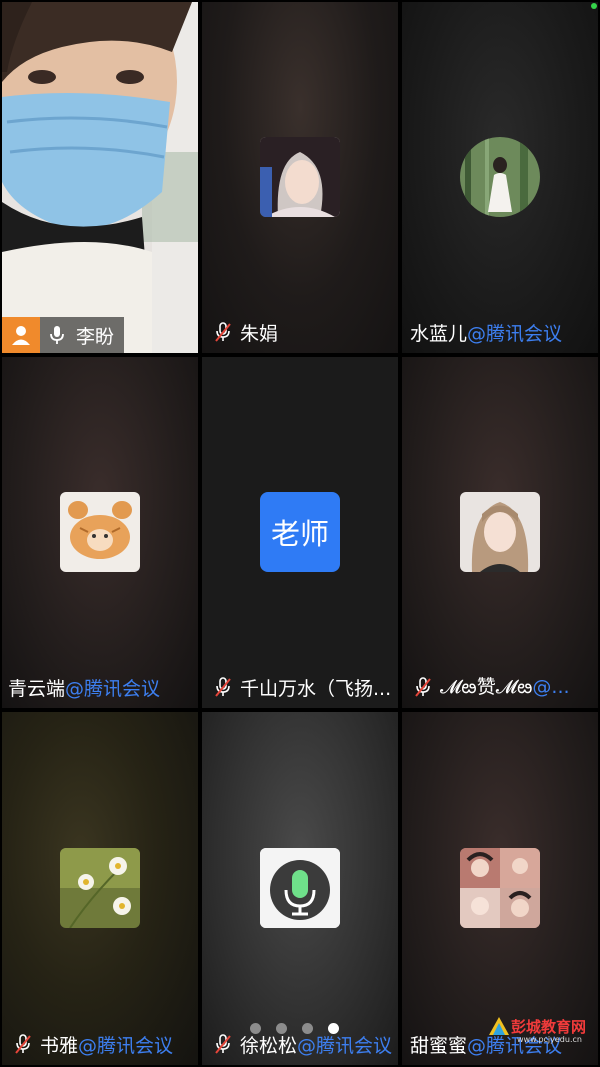 Image resolution: width=600 pixels, height=1067 pixels. I want to click on page-dot-active, so click(333, 1028).